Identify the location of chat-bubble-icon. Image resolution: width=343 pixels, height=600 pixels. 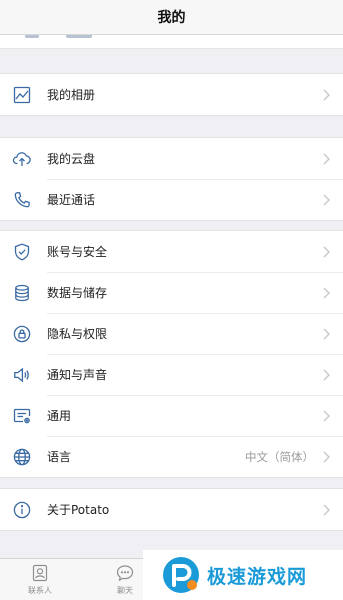
(125, 573).